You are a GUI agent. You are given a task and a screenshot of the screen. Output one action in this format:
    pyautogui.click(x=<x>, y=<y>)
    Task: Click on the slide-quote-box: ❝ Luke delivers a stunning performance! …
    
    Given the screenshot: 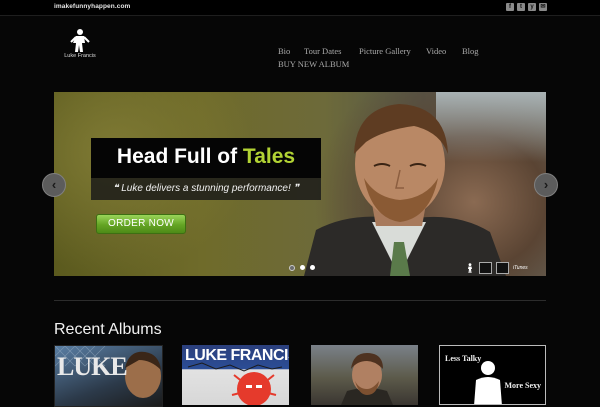 What is the action you would take?
    pyautogui.click(x=206, y=189)
    